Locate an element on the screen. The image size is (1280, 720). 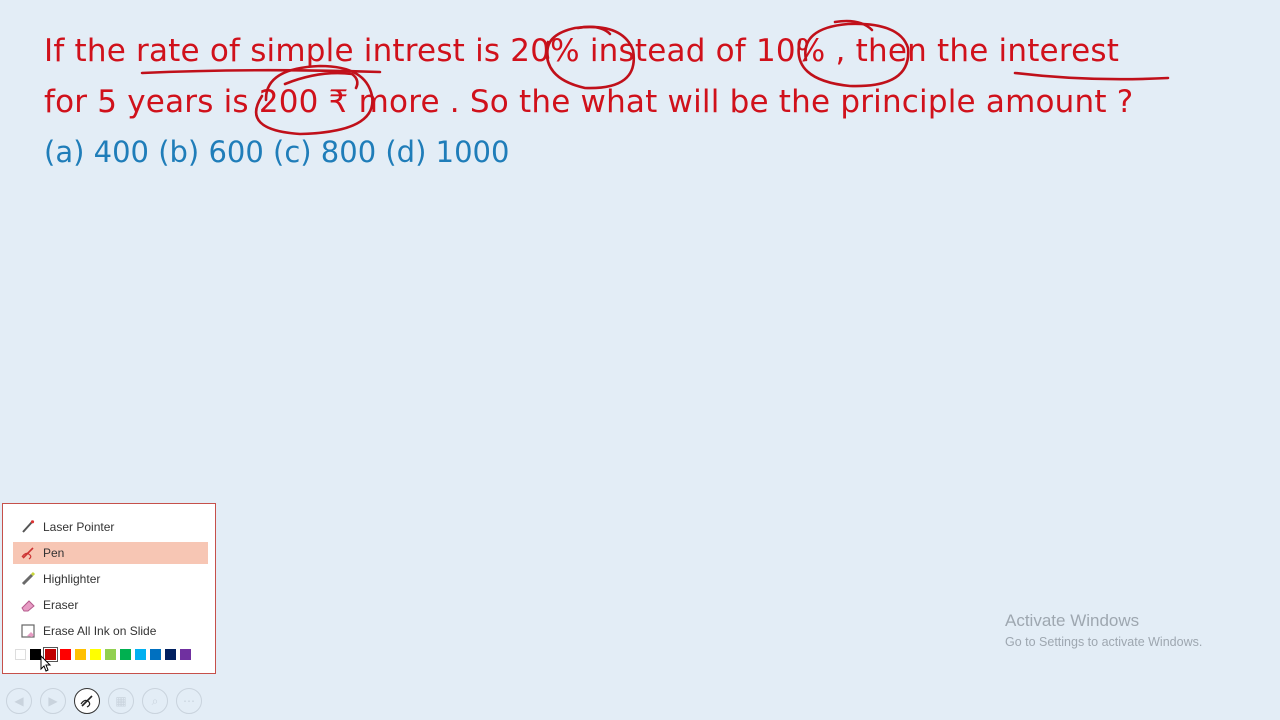
zoom-icon: ⌕ is located at coordinates (155, 701).